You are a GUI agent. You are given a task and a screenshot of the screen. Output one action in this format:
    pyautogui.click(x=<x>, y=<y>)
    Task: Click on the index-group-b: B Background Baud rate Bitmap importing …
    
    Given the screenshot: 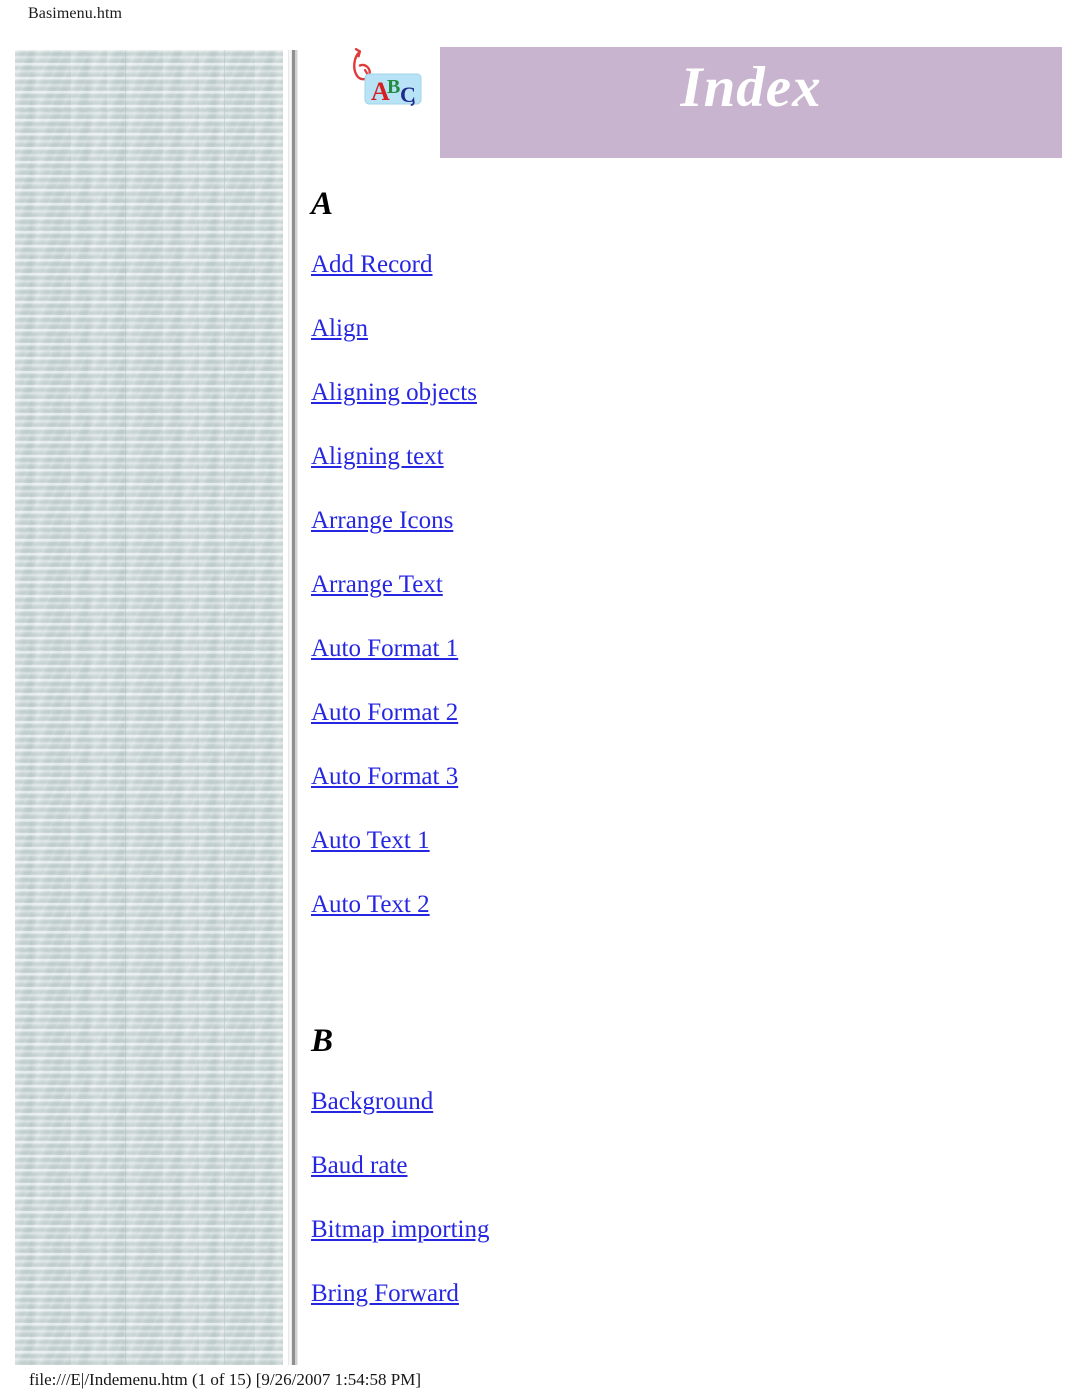 What is the action you would take?
    pyautogui.click(x=695, y=1165)
    